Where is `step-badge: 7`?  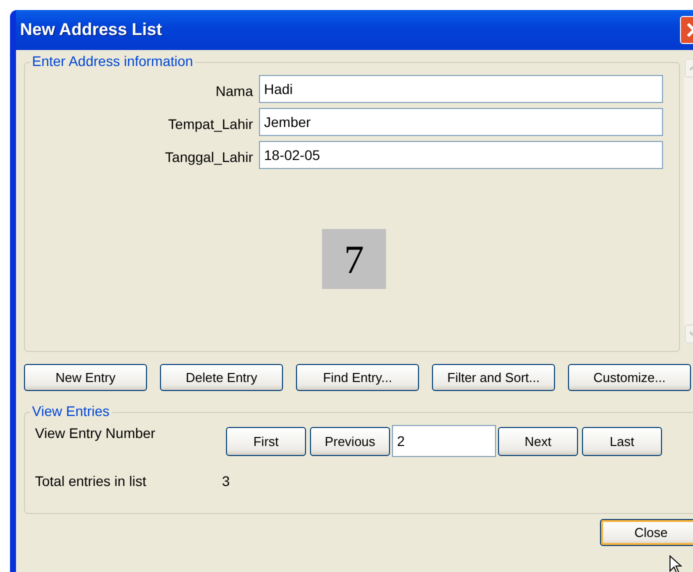 step-badge: 7 is located at coordinates (354, 259).